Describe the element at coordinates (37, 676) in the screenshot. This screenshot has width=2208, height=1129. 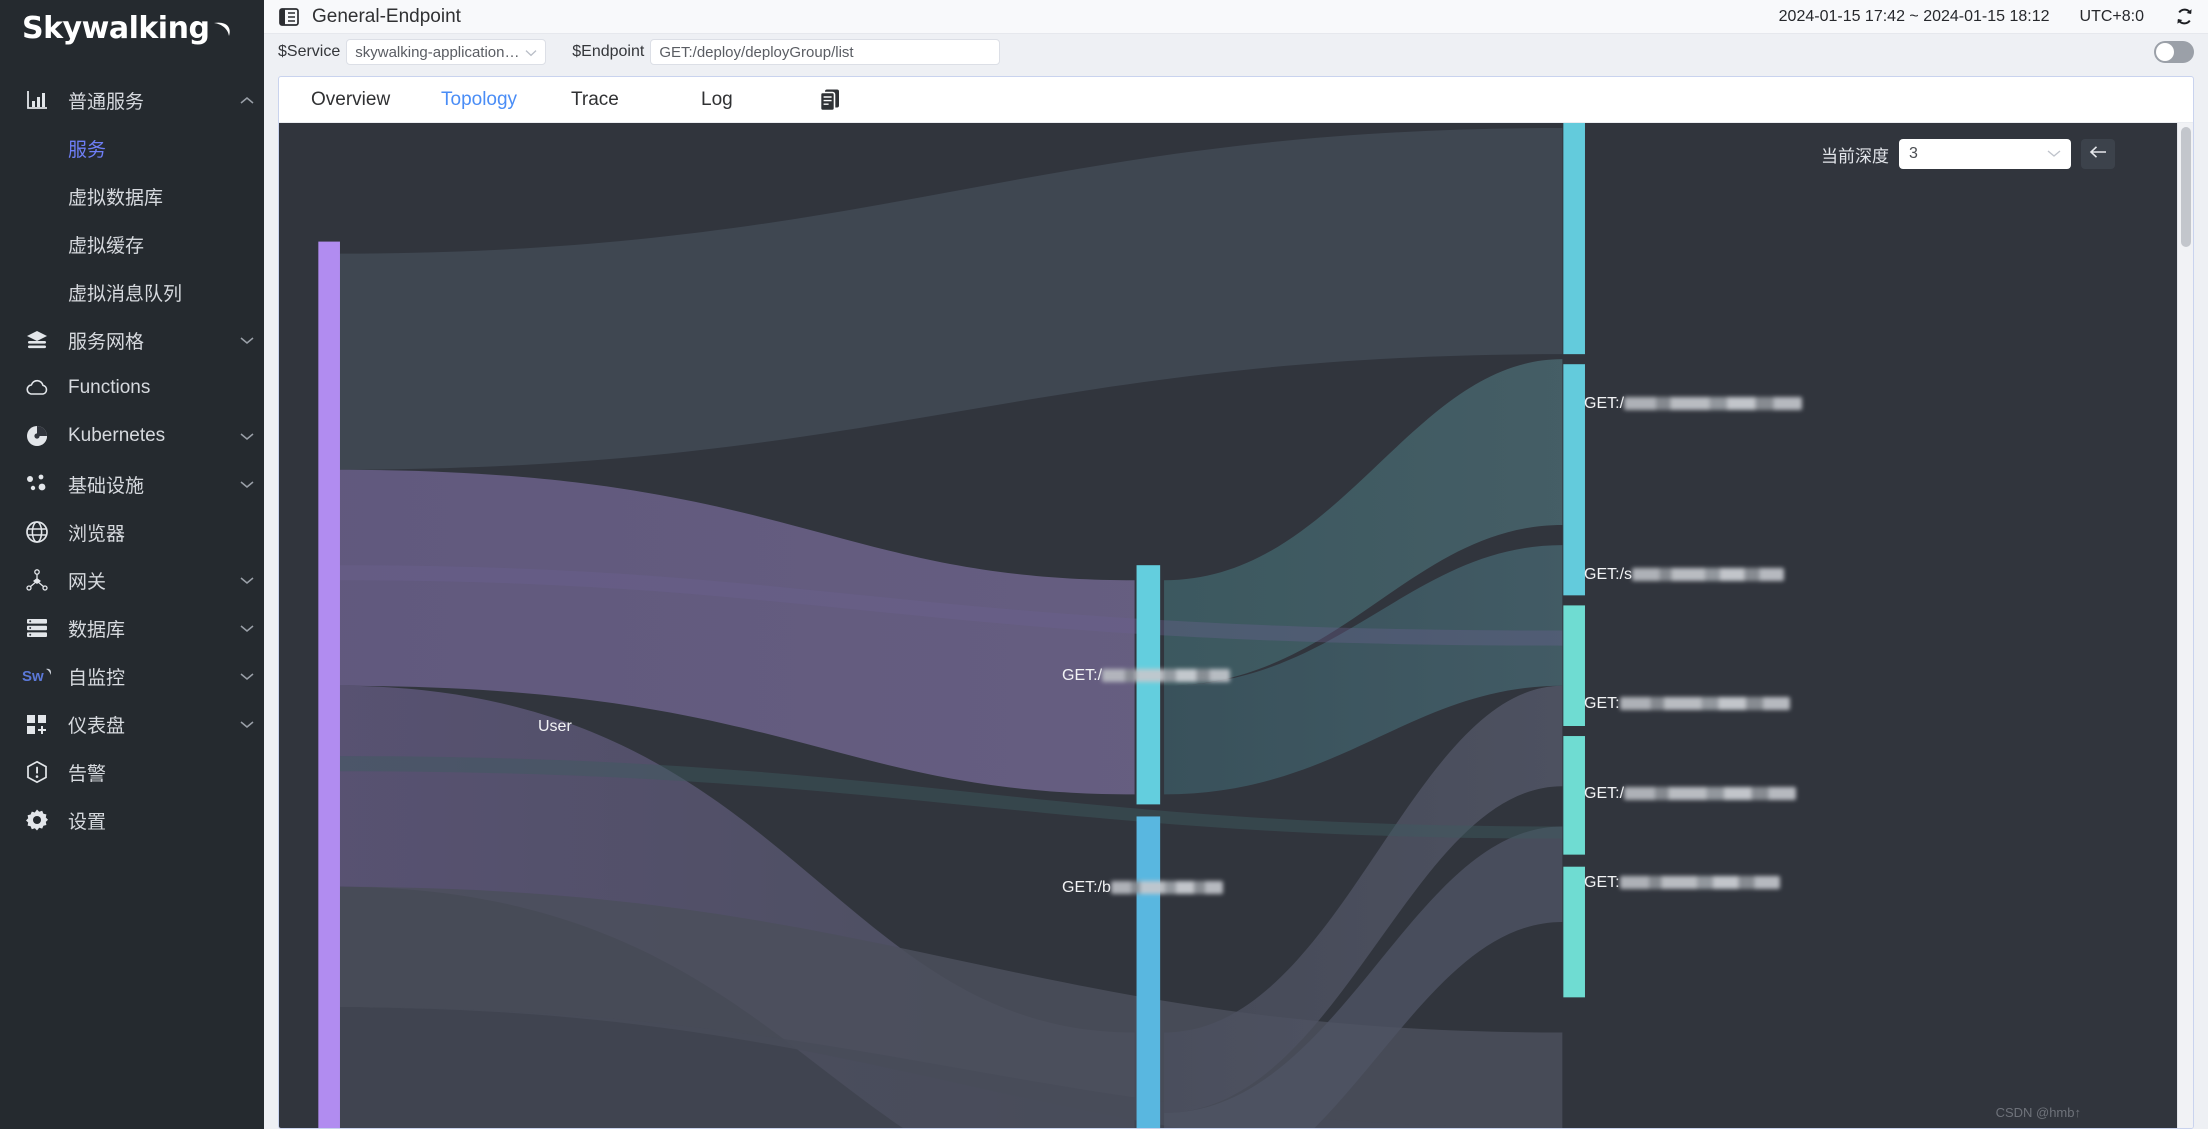
I see `skywalking-sw-icon: Sw` at that location.